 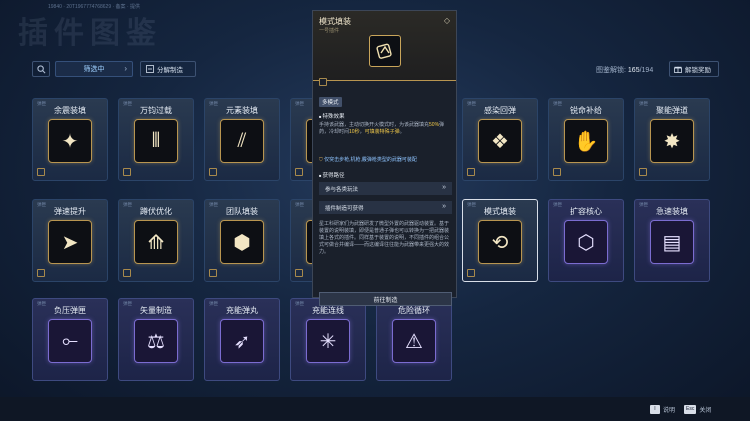 What do you see at coordinates (70, 211) in the screenshot?
I see `card-name: 弹速提升` at bounding box center [70, 211].